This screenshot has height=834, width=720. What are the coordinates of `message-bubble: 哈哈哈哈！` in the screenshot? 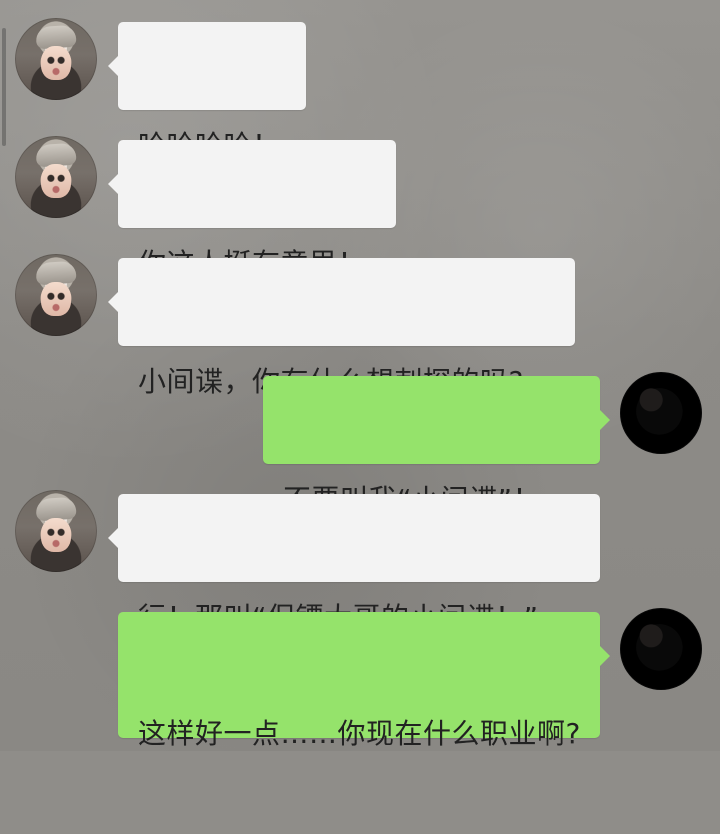 It's located at (207, 92).